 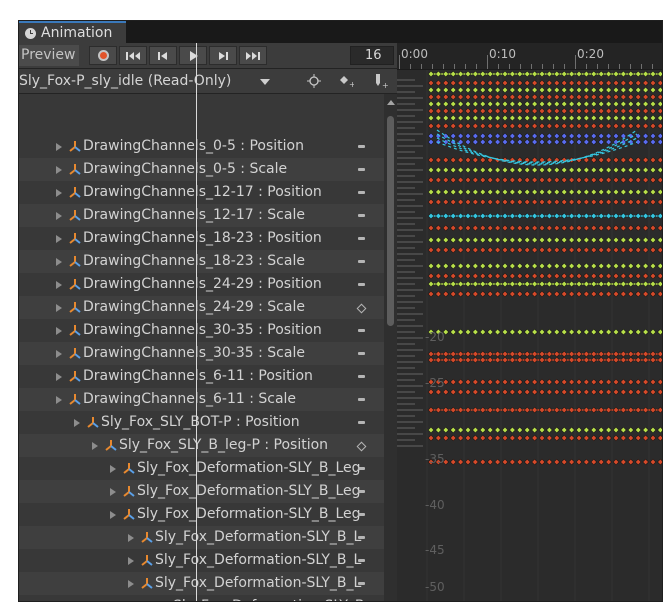 I want to click on filter-by-selection-button, so click(x=314, y=81).